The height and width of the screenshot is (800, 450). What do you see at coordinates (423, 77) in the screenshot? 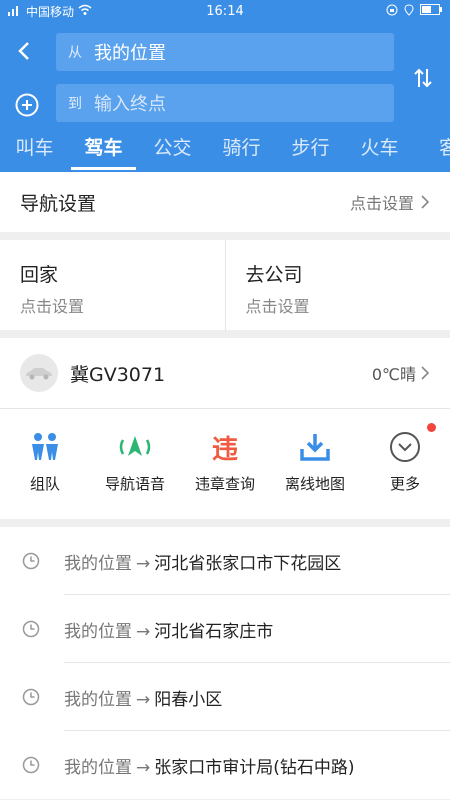
I see `swap-icon` at bounding box center [423, 77].